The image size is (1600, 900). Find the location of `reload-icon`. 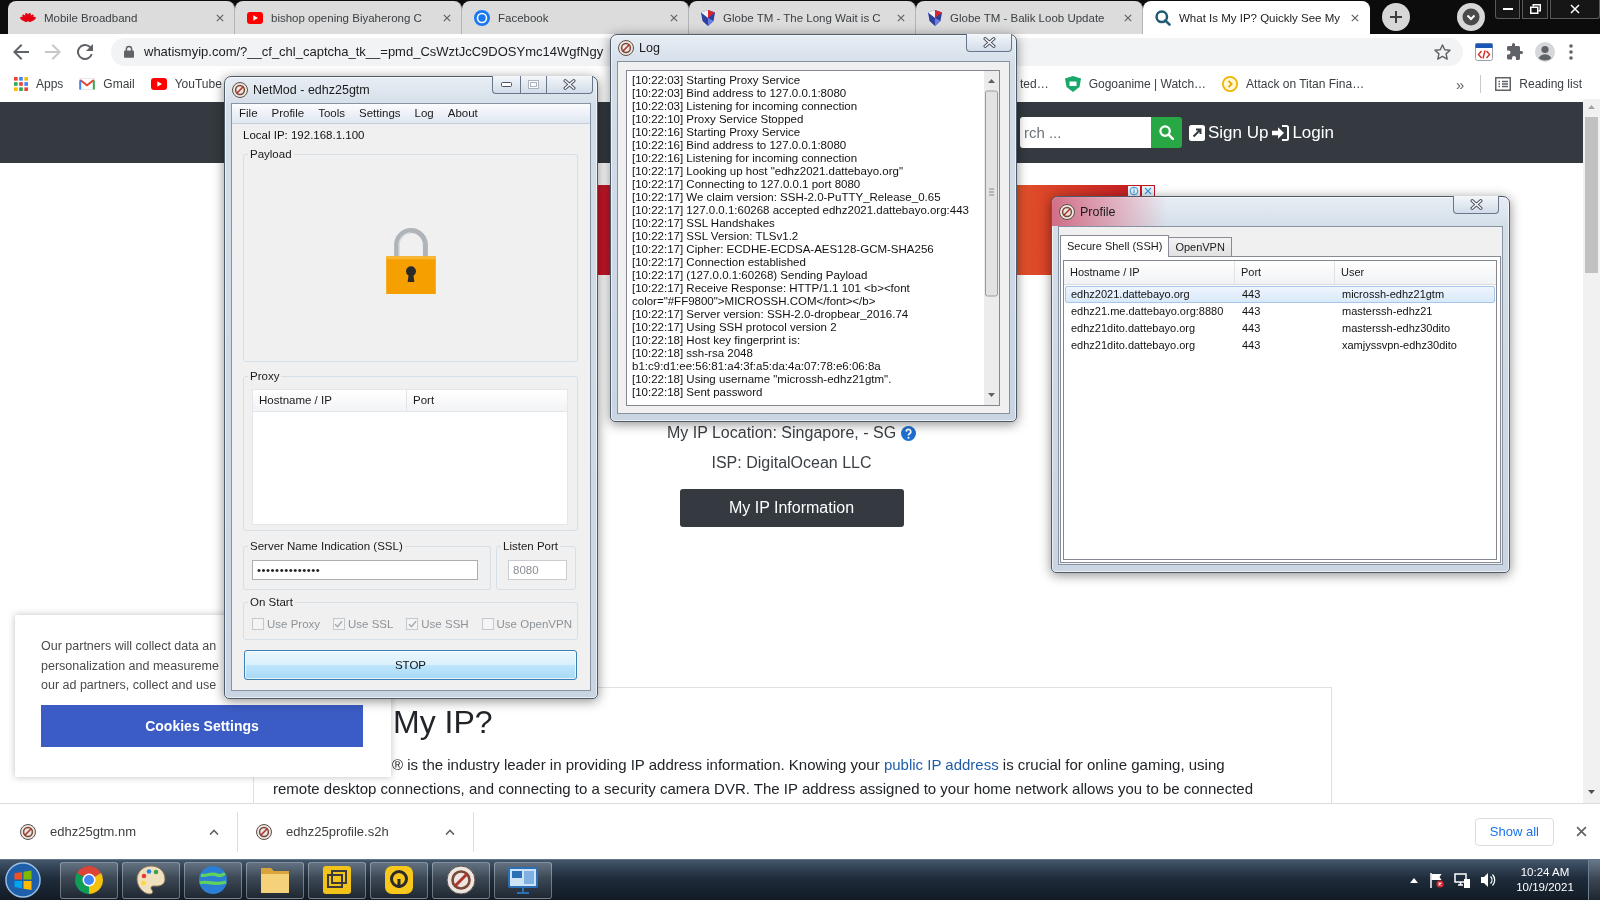

reload-icon is located at coordinates (85, 51).